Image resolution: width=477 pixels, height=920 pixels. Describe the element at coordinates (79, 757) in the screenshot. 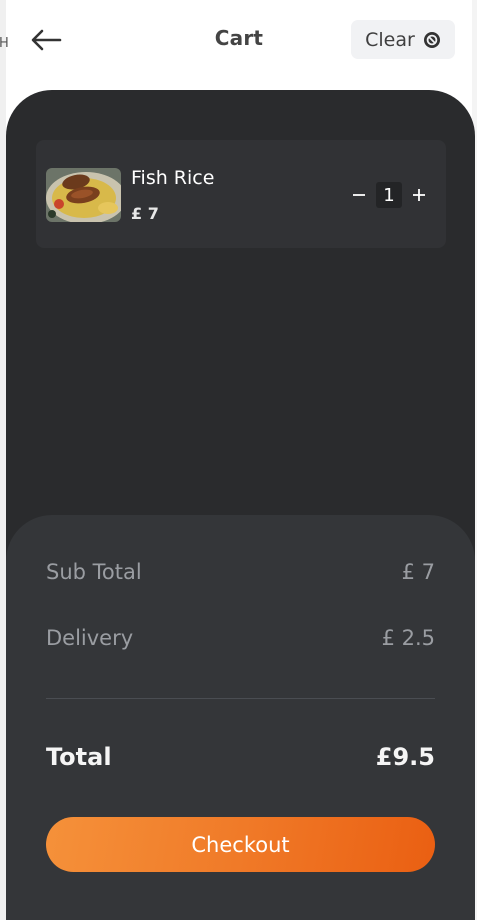

I see `total-label: Total` at that location.